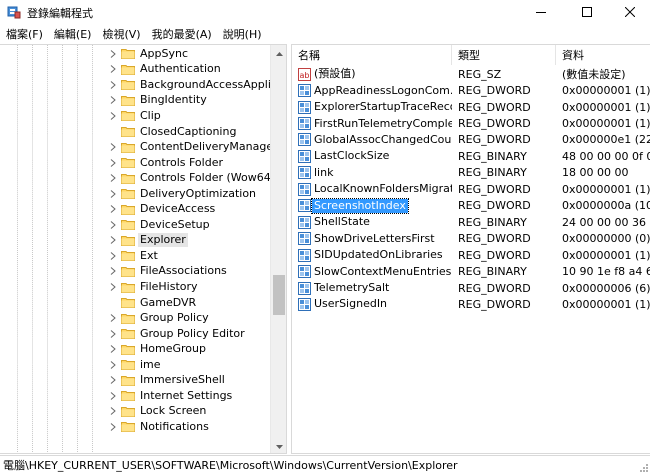  What do you see at coordinates (378, 255) in the screenshot?
I see `value-name: SIDUpdatedOnLibraries` at bounding box center [378, 255].